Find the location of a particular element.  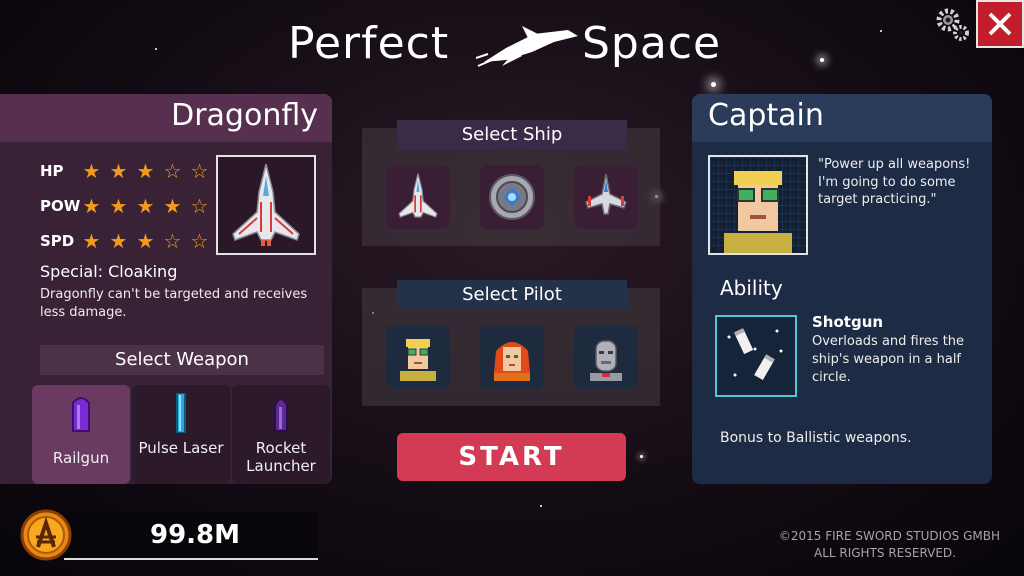

ship-dragonfly-icon is located at coordinates (418, 195).